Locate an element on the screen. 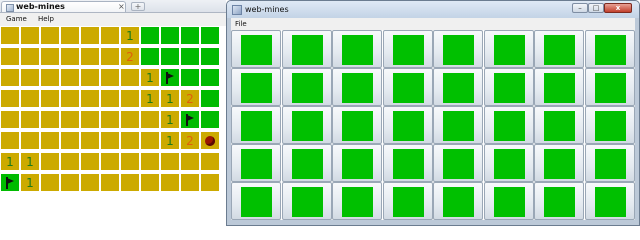 The image size is (640, 240). mine-cell is located at coordinates (210, 140).